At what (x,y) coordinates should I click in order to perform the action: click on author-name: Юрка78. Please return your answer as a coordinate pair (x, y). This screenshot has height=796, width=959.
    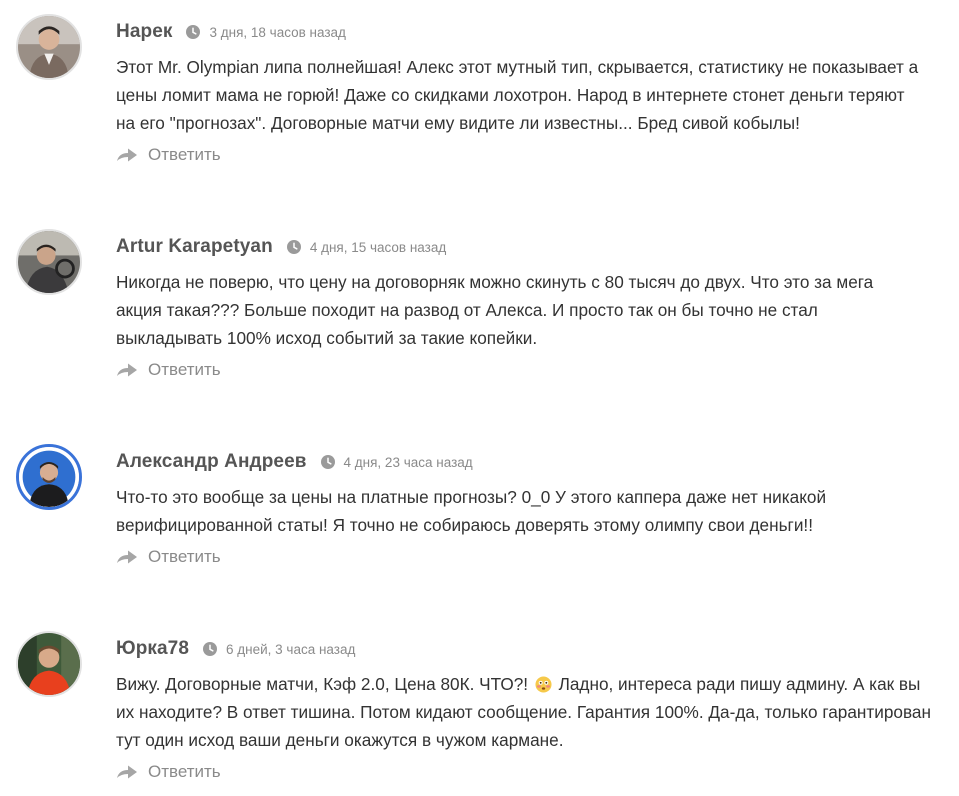
    Looking at the image, I should click on (152, 649).